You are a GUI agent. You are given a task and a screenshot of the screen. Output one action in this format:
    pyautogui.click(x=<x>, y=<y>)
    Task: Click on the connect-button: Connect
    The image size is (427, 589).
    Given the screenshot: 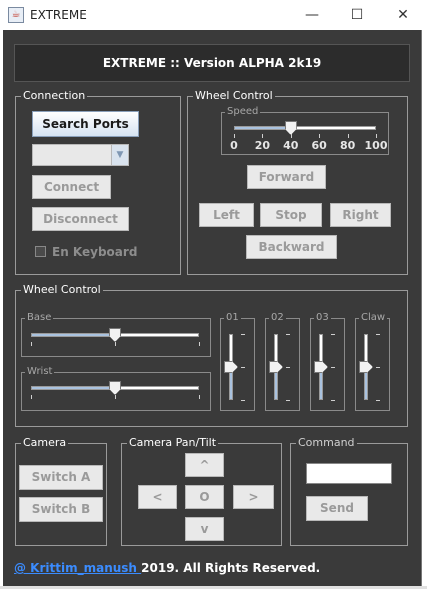 What is the action you would take?
    pyautogui.click(x=71, y=187)
    